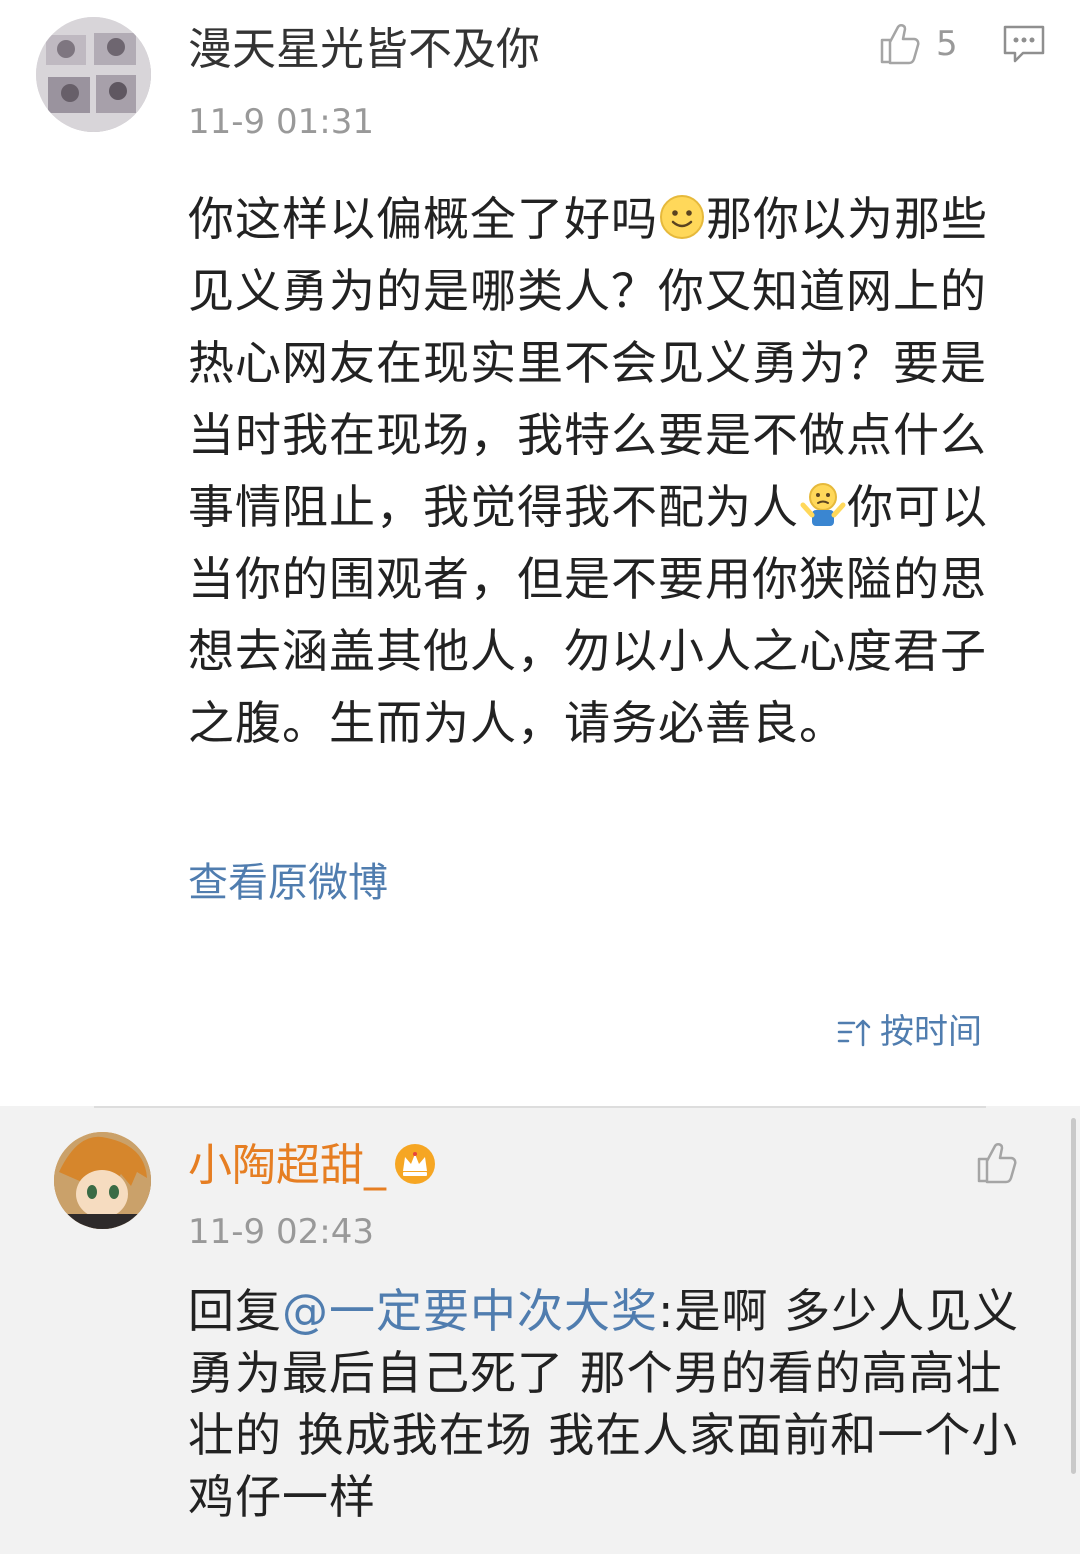  Describe the element at coordinates (823, 501) in the screenshot. I see `shrug-emoji-icon` at that location.